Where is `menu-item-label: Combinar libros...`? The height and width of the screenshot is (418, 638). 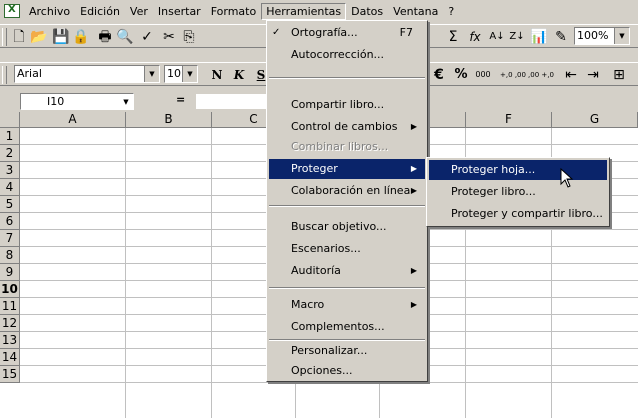
menu-item-label: Combinar libros... is located at coordinates (340, 146).